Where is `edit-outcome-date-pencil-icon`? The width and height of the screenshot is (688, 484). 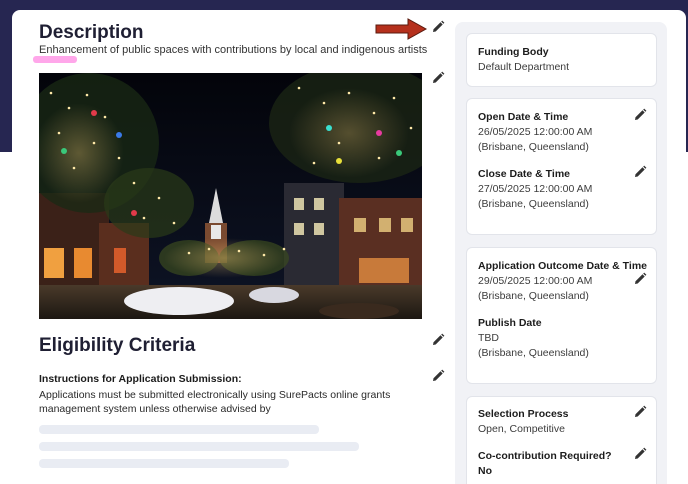 edit-outcome-date-pencil-icon is located at coordinates (640, 279).